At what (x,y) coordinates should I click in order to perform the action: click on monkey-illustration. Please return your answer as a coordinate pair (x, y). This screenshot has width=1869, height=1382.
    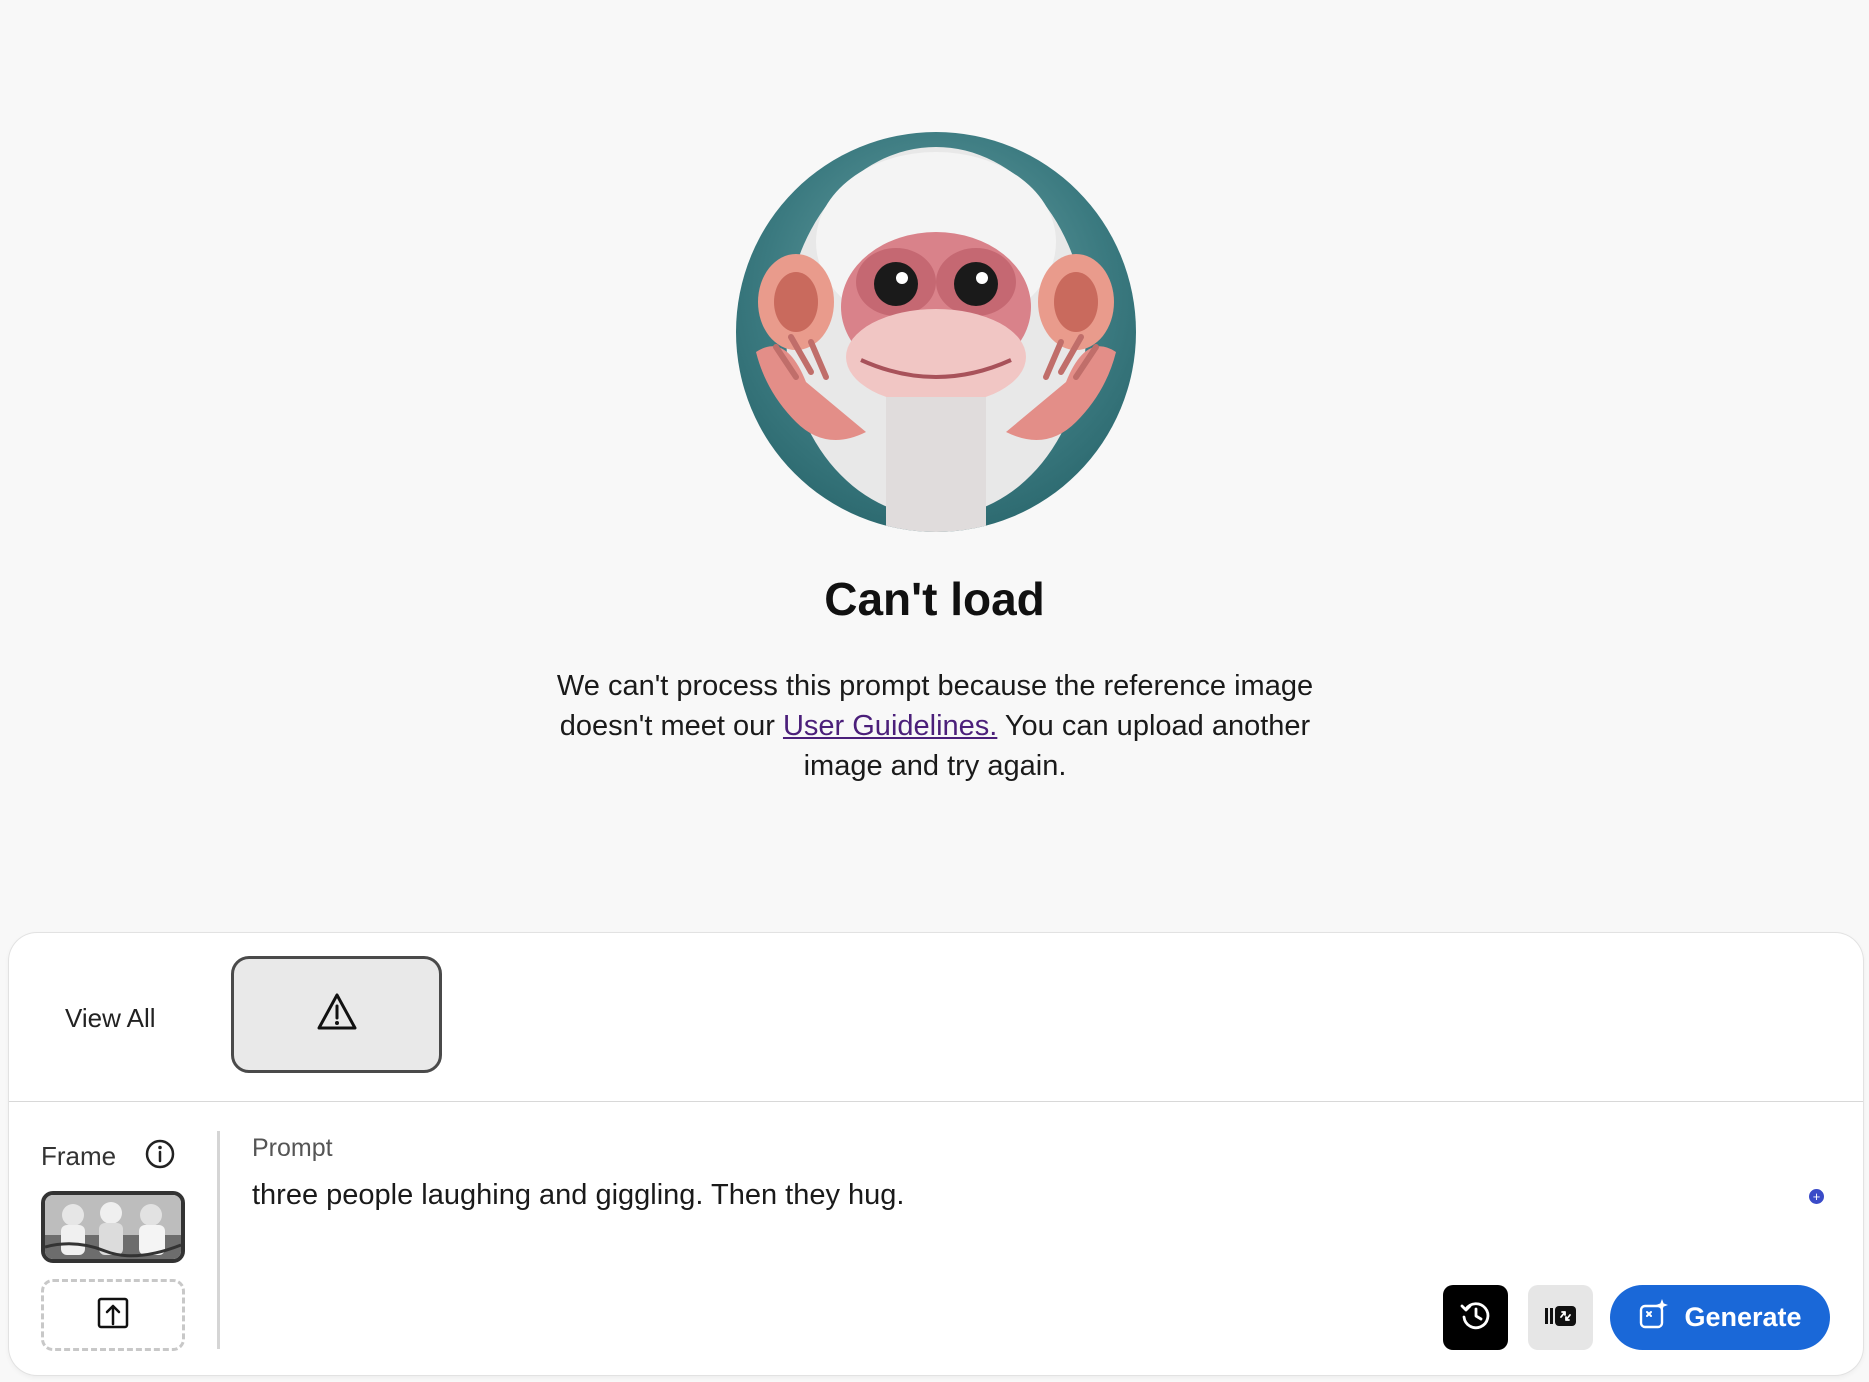
    Looking at the image, I should click on (936, 332).